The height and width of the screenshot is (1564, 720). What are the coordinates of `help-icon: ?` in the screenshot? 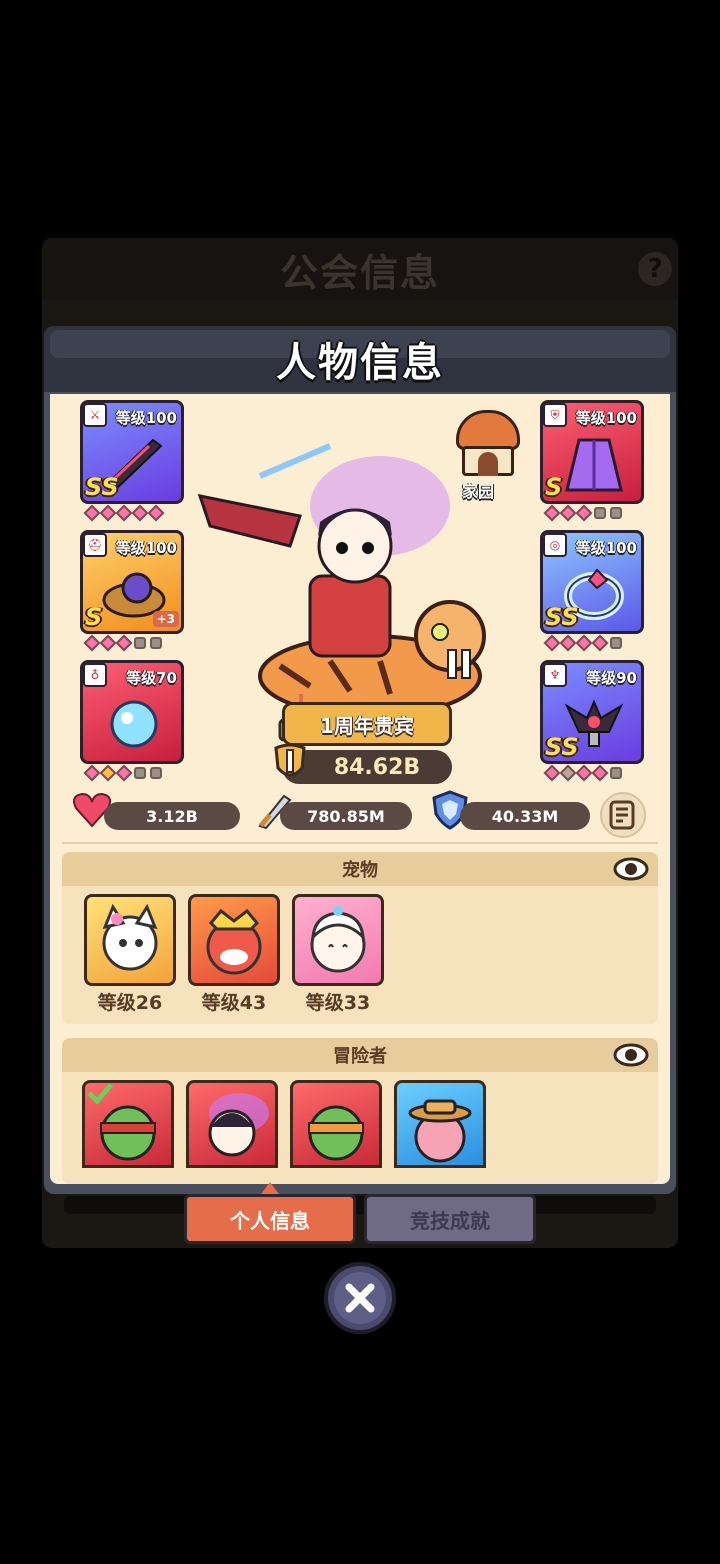 It's located at (655, 269).